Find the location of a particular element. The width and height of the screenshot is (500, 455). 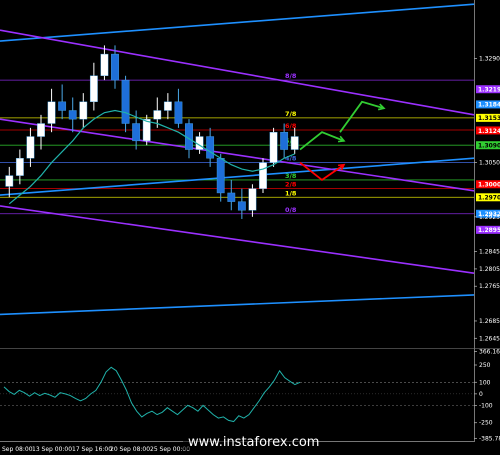

time-tick-label: Sep 08:00 is located at coordinates (17, 449).